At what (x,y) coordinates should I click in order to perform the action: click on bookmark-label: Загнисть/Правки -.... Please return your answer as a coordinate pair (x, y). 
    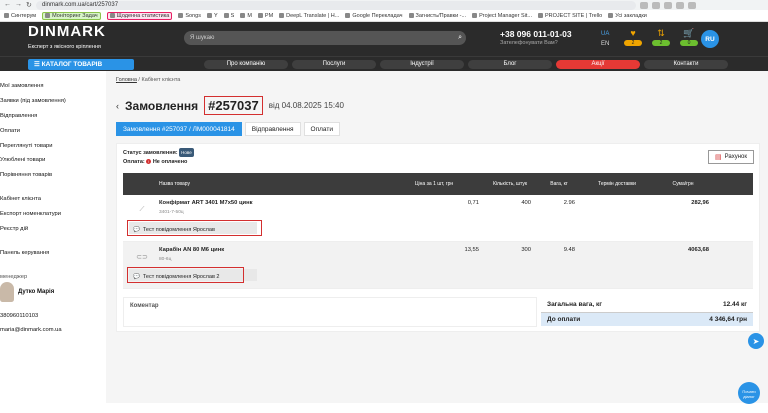
    Looking at the image, I should click on (441, 15).